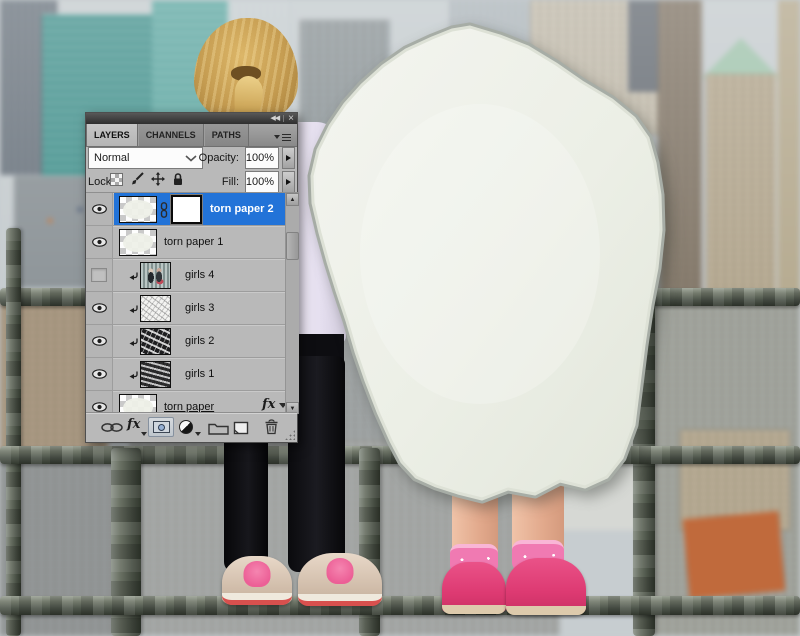  I want to click on opacity-spinner-button, so click(288, 158).